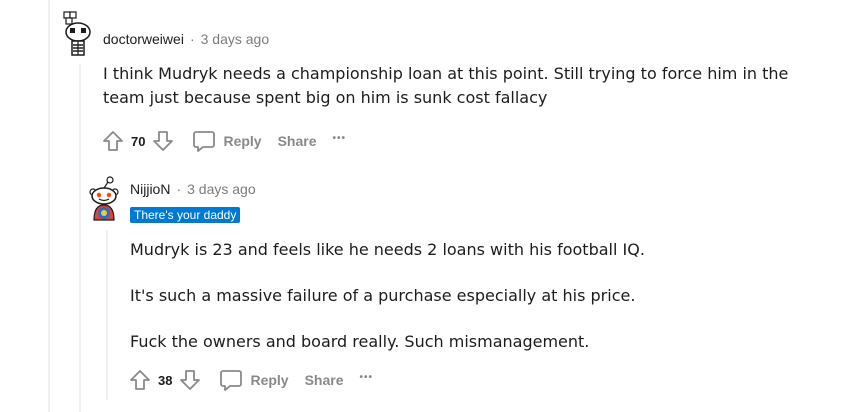  I want to click on comment-actions: 70 Reply Share •••, so click(223, 141).